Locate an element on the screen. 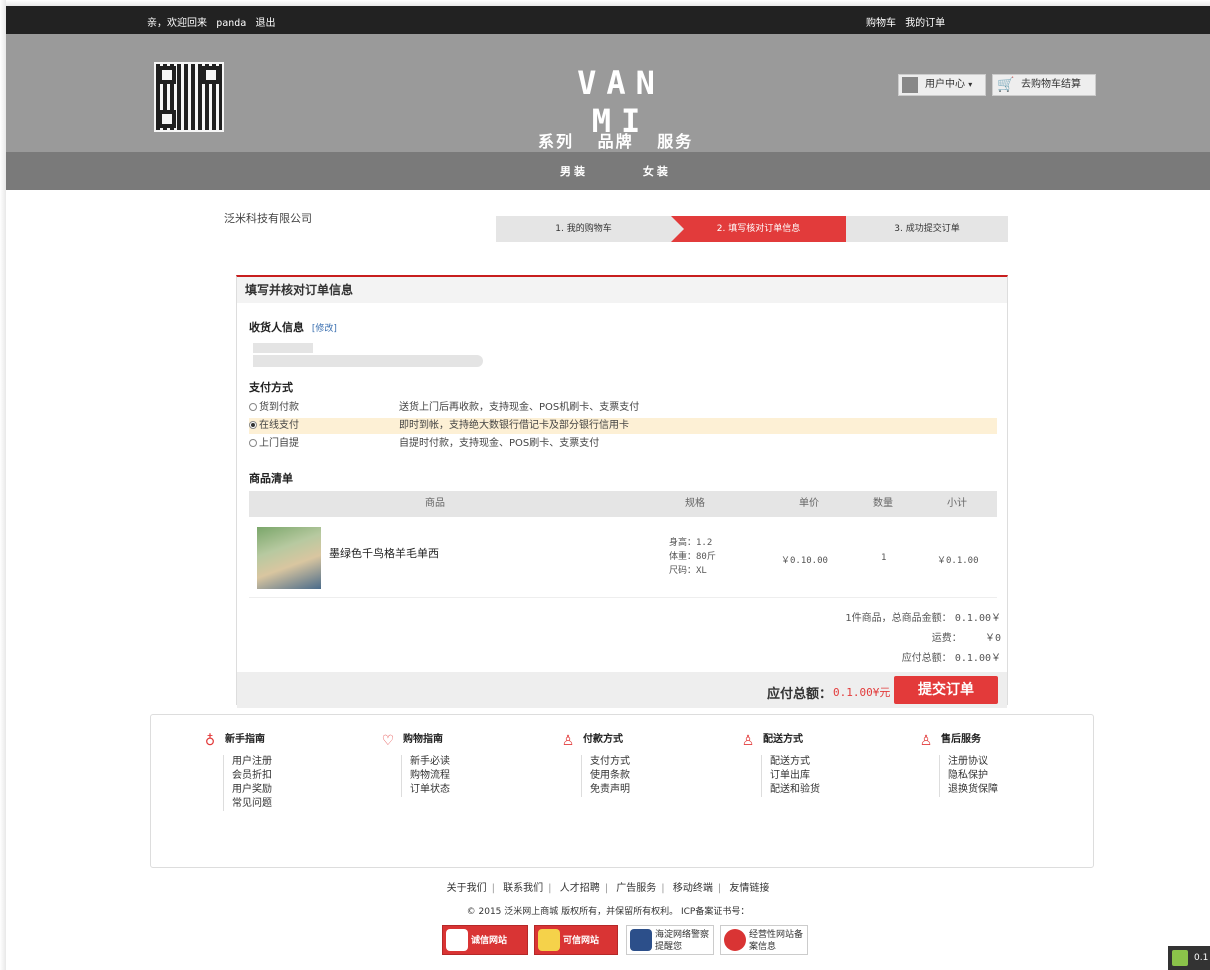  user-icon is located at coordinates (910, 85).